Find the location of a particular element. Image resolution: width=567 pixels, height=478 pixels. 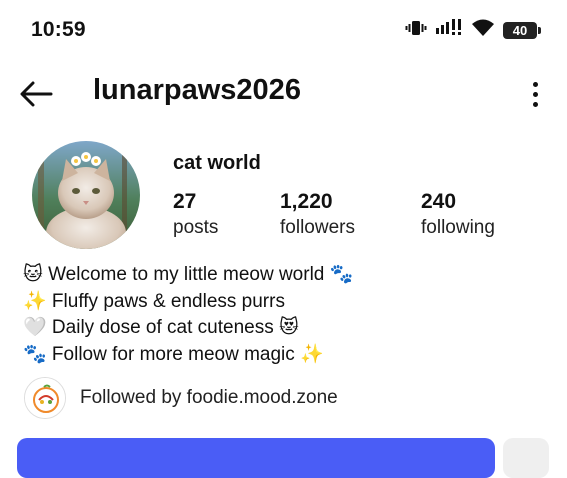

posts-stat: 27 posts is located at coordinates (195, 215).